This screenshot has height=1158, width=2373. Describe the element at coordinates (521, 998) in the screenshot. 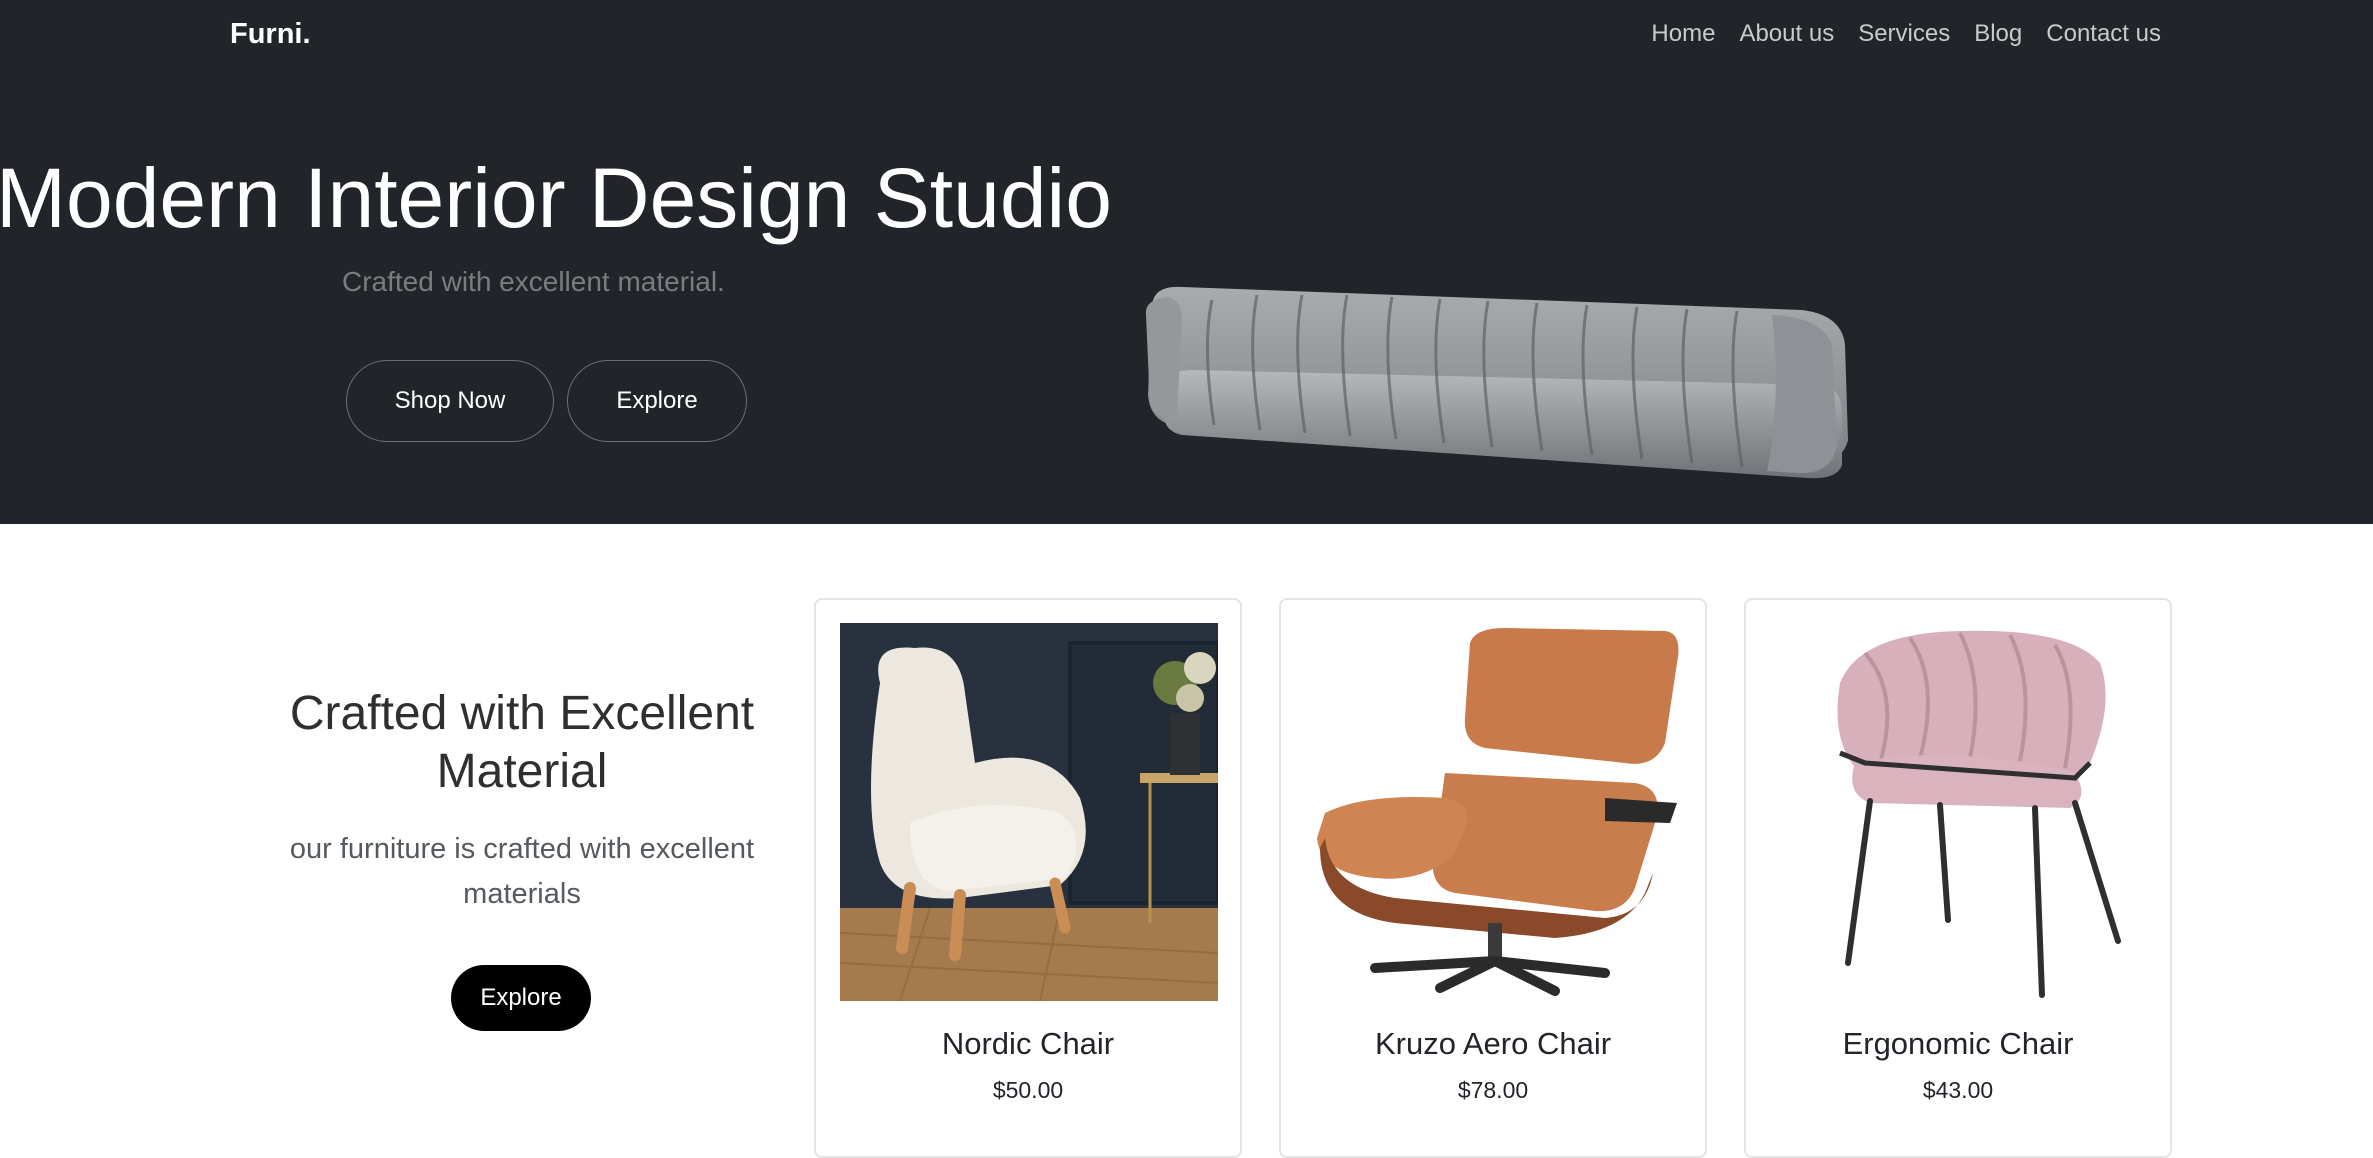

I see `section-explore-button: Explore` at that location.